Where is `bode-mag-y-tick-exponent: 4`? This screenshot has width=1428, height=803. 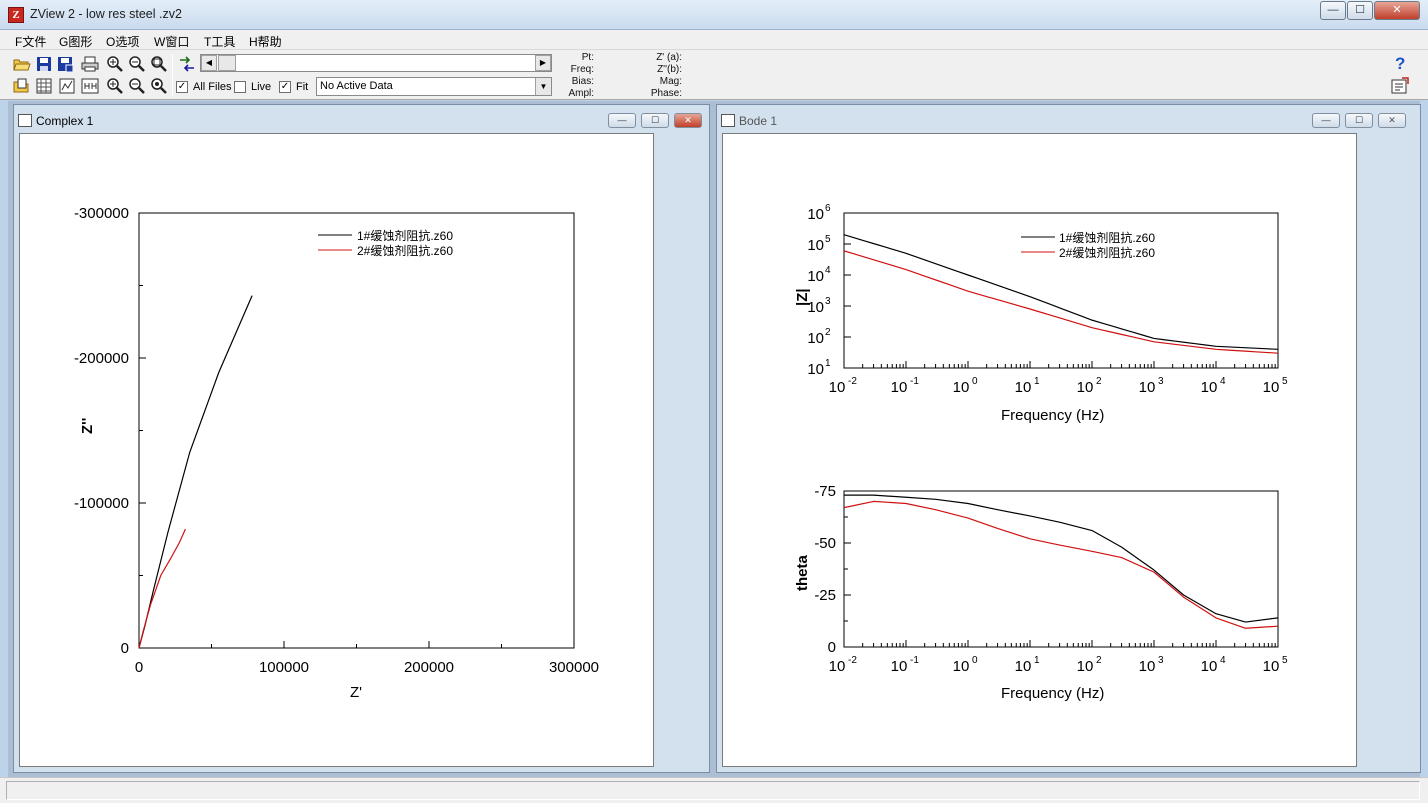 bode-mag-y-tick-exponent: 4 is located at coordinates (828, 270).